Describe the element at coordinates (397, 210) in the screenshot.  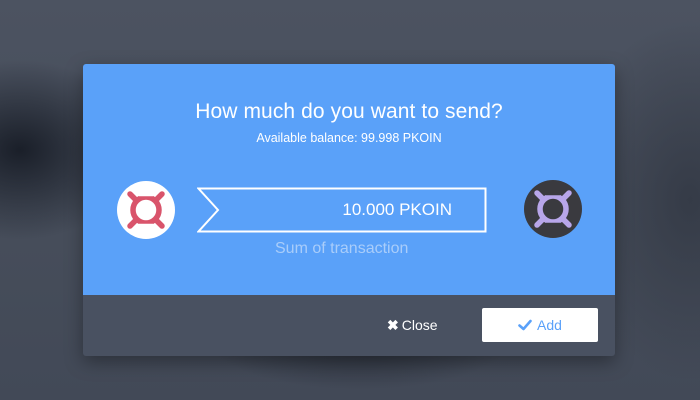
I see `amount-value: 10.000 PKOIN` at that location.